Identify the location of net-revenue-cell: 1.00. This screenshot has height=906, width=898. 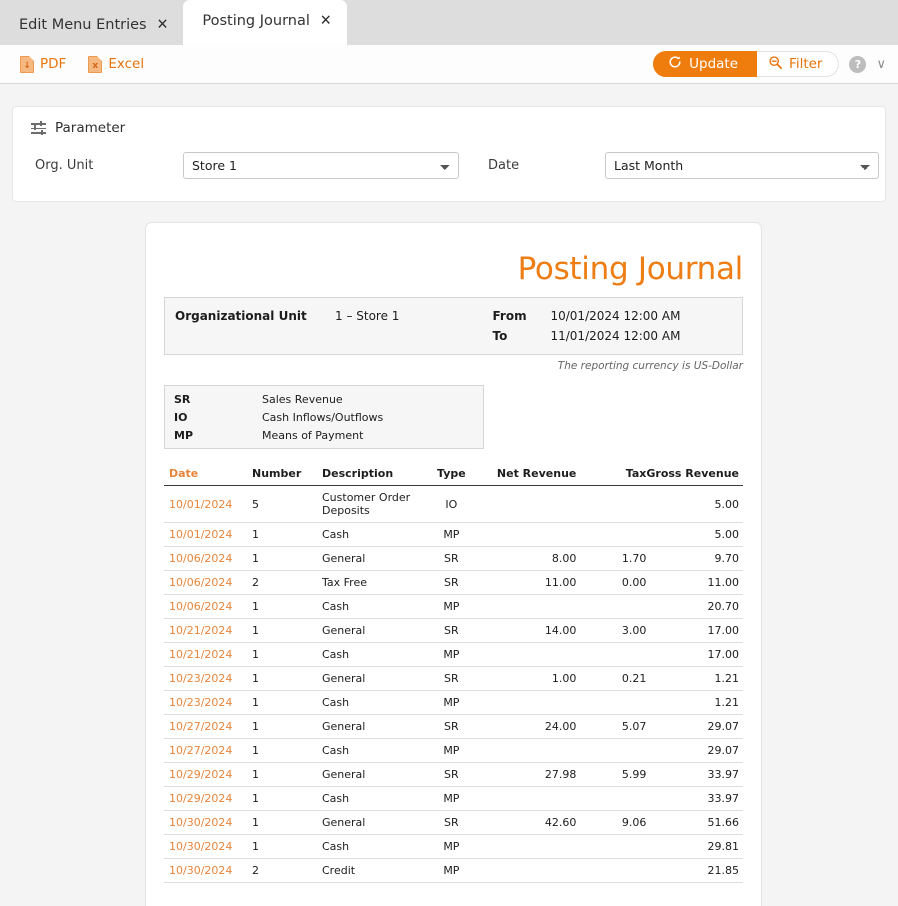
(530, 678).